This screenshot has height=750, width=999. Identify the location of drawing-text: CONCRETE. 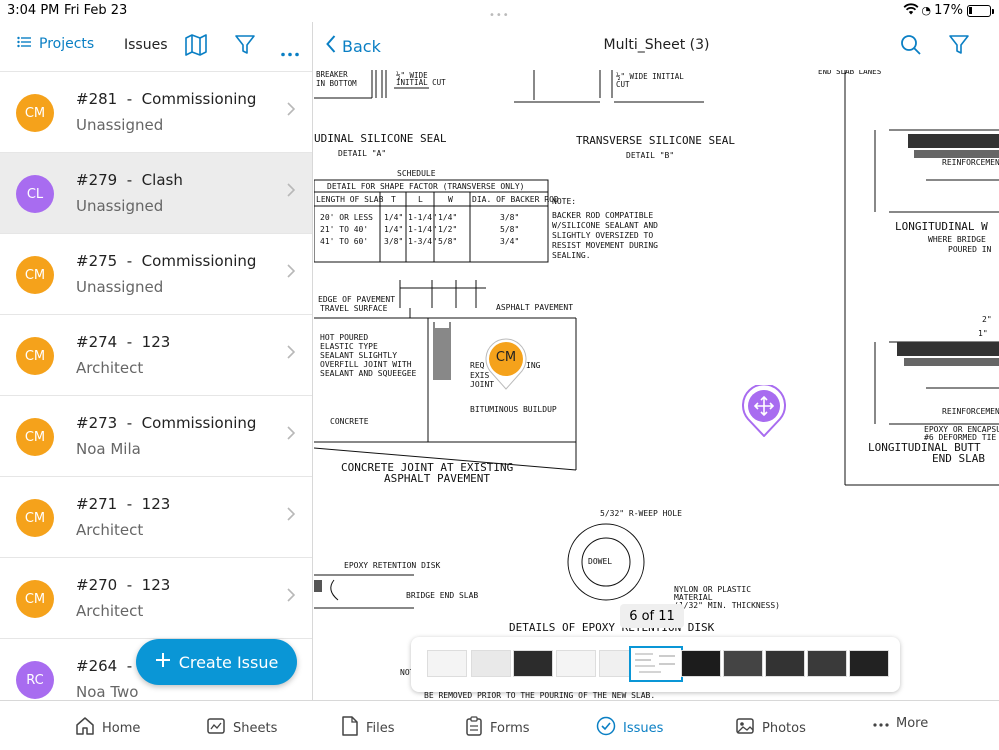
(349, 421).